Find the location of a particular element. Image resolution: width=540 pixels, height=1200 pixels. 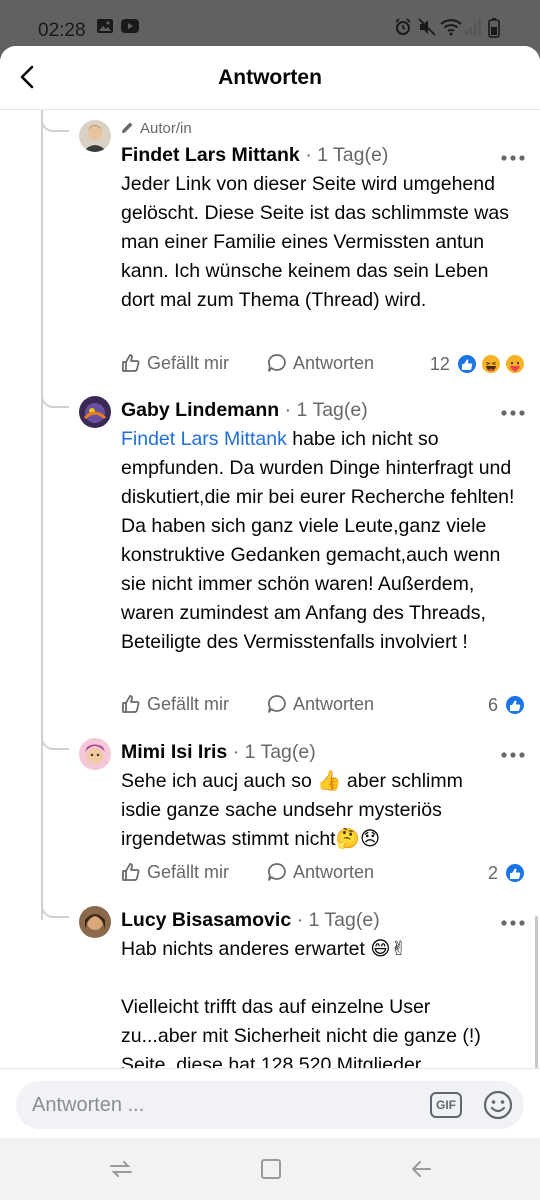

comment-header: Findet Lars Mittank · 1 Tag(e) is located at coordinates (254, 155).